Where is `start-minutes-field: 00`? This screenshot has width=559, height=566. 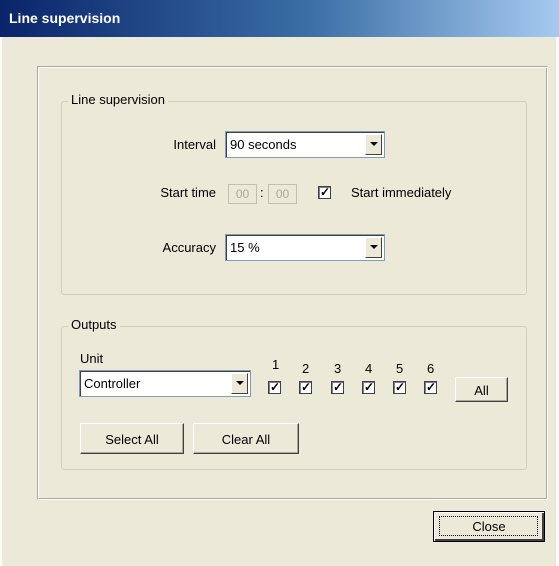
start-minutes-field: 00 is located at coordinates (282, 194).